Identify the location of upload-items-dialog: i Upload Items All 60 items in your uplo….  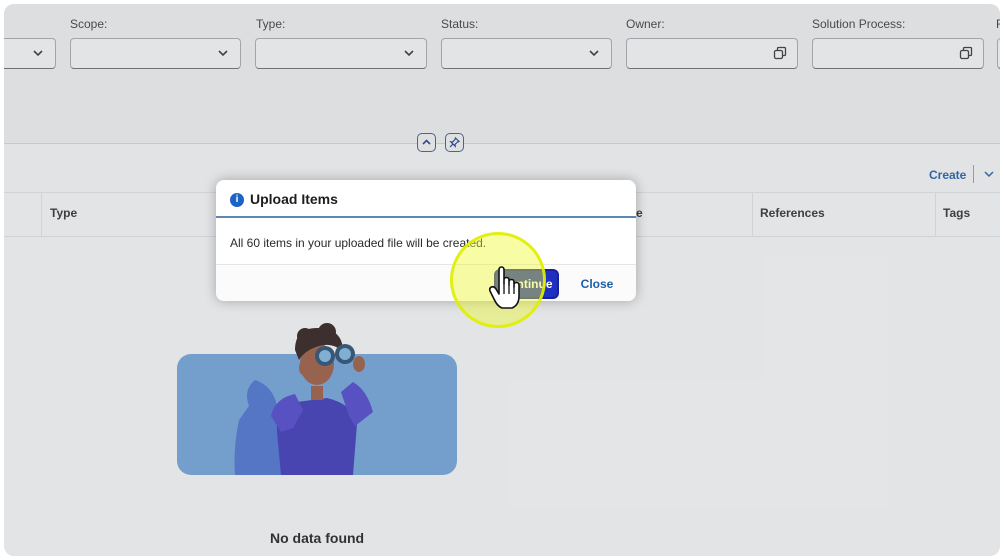
(426, 240).